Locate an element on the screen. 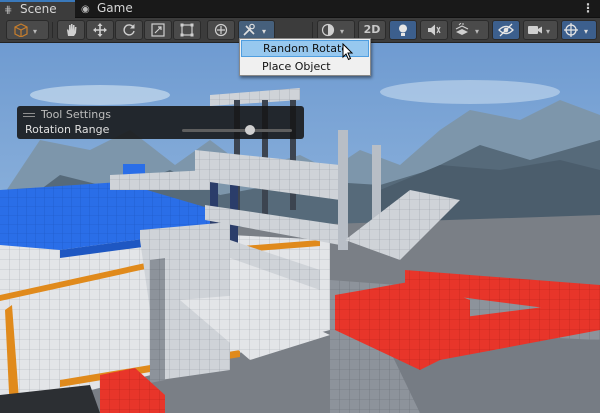 This screenshot has width=600, height=413. camera-settings-button: ▾ is located at coordinates (540, 30).